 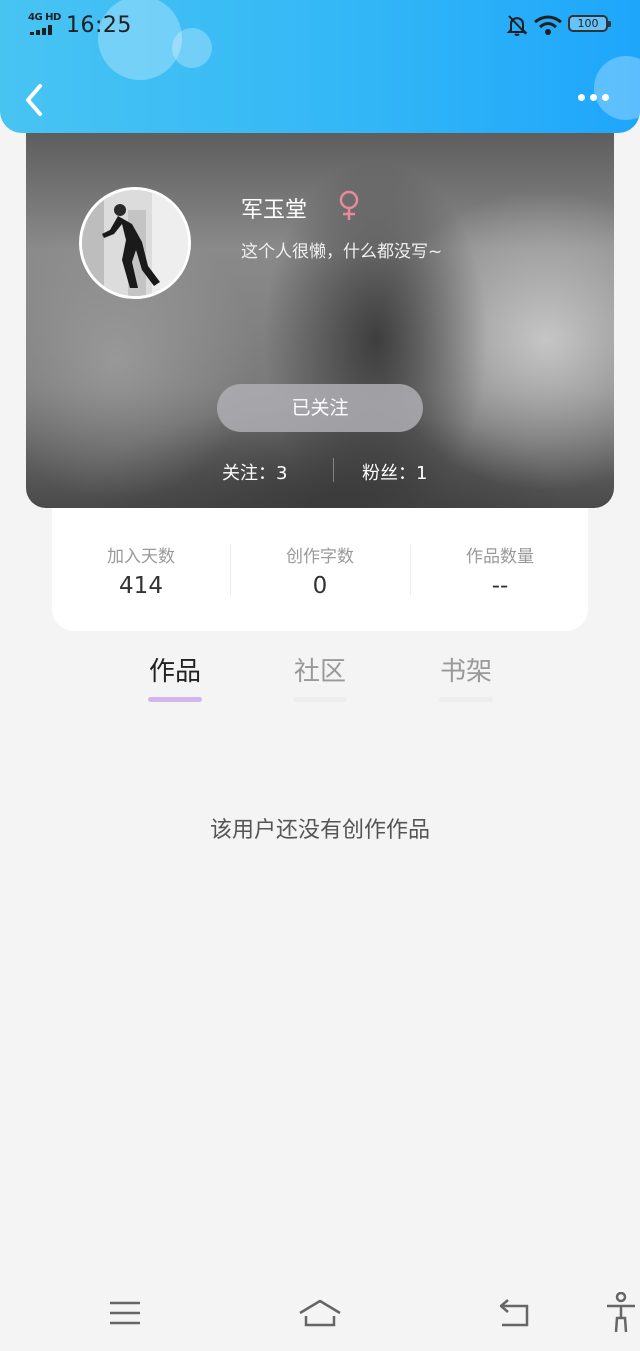 I want to click on battery-level: 100, so click(x=588, y=23).